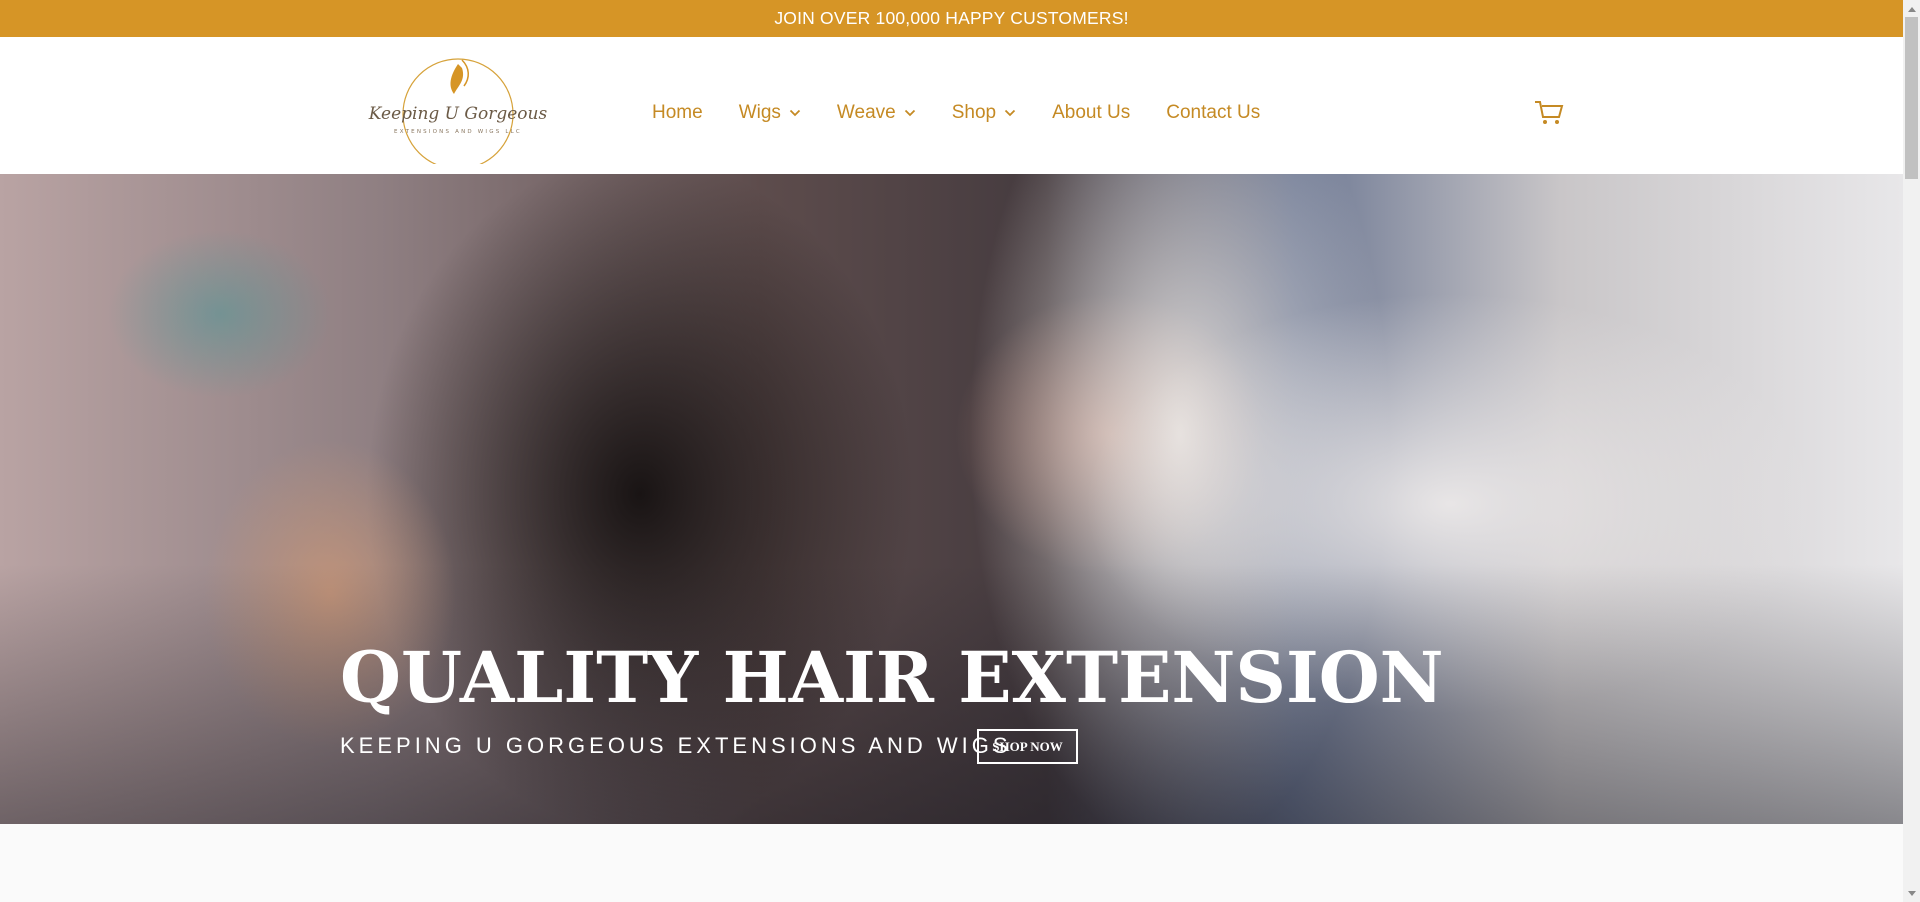  Describe the element at coordinates (866, 112) in the screenshot. I see `nav-weave-label: Weave` at that location.